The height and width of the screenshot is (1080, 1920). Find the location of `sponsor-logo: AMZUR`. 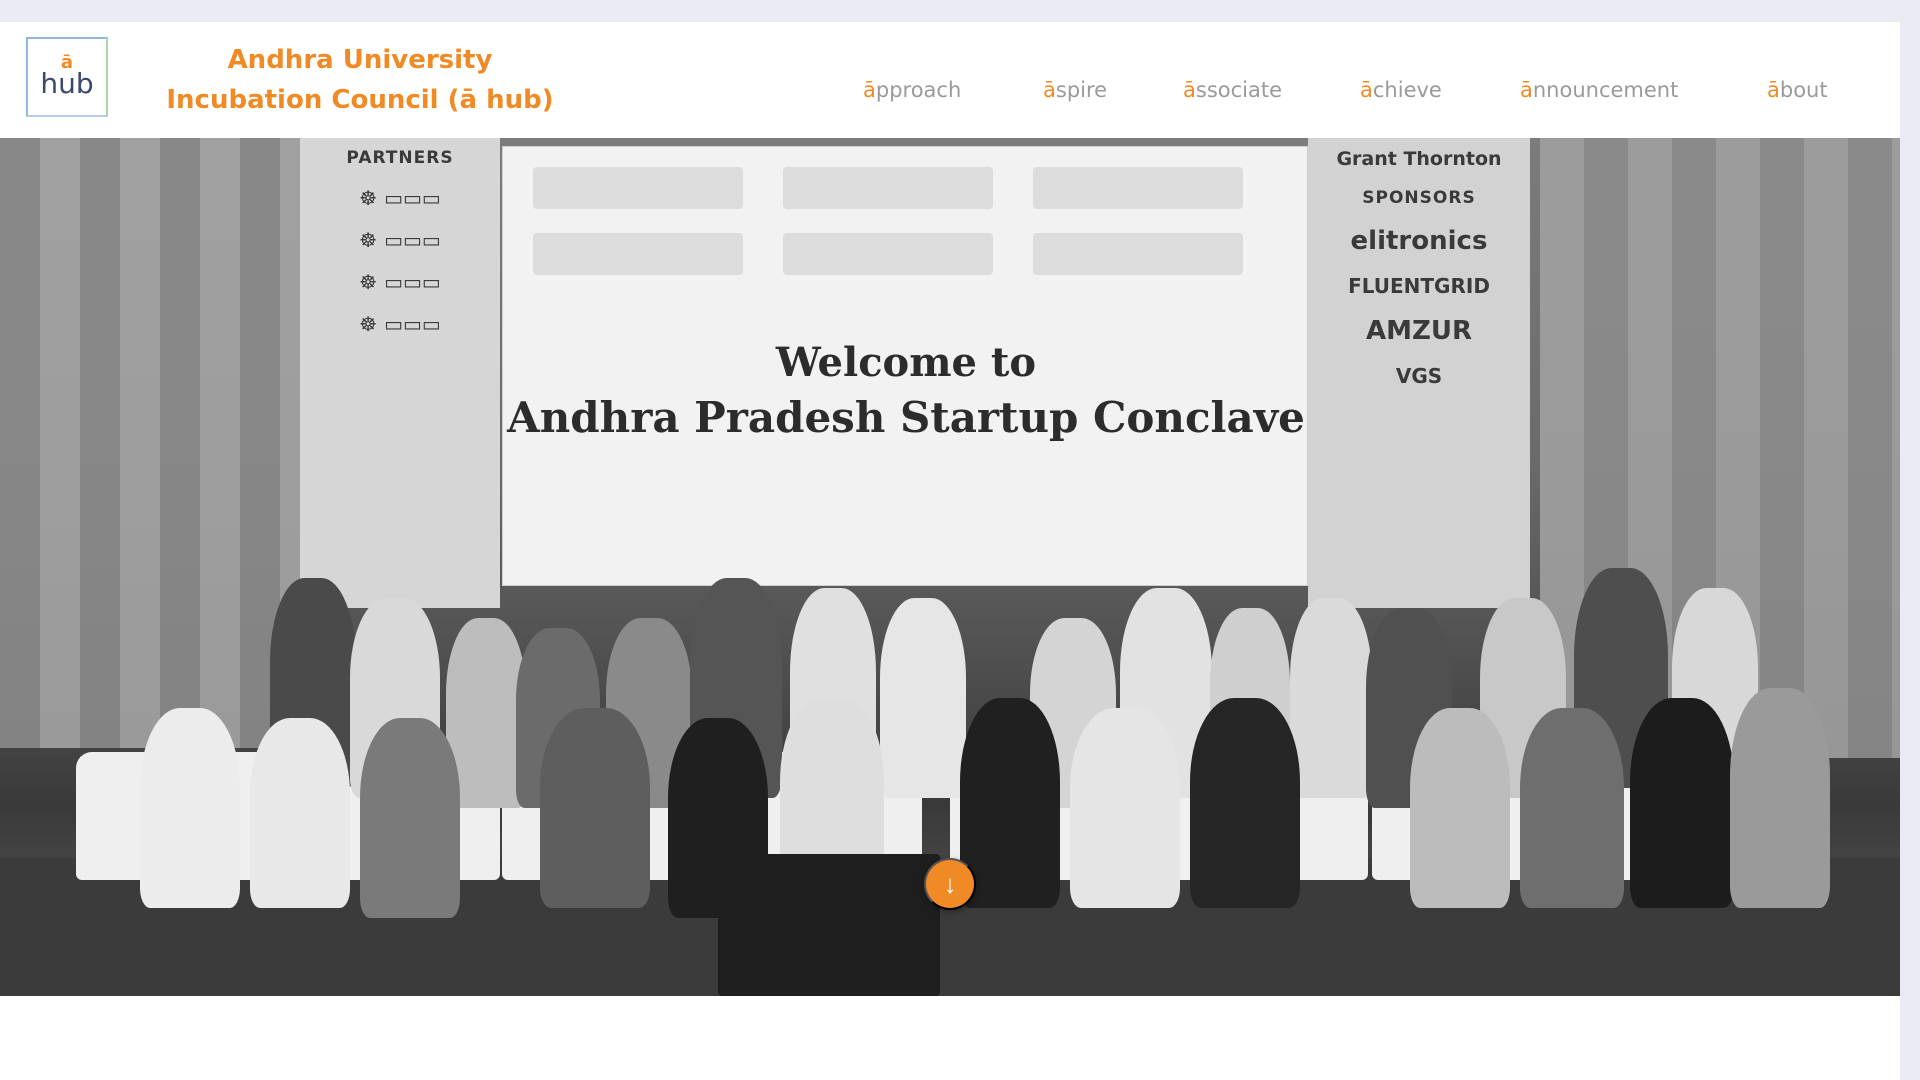

sponsor-logo: AMZUR is located at coordinates (1419, 331).